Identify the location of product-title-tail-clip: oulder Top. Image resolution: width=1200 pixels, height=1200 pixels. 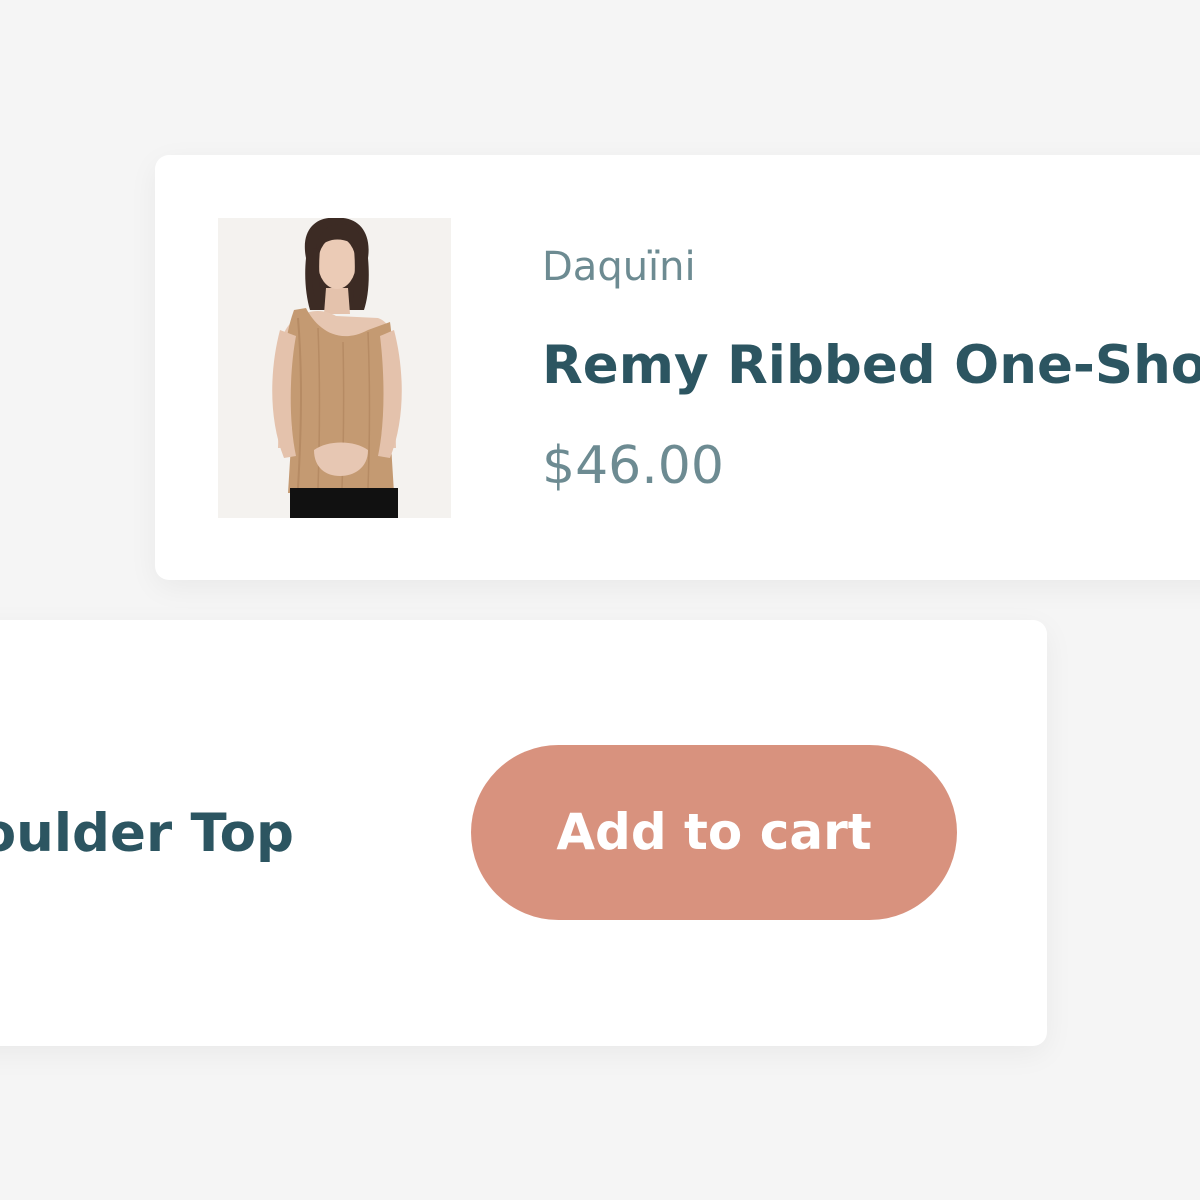
(150, 836).